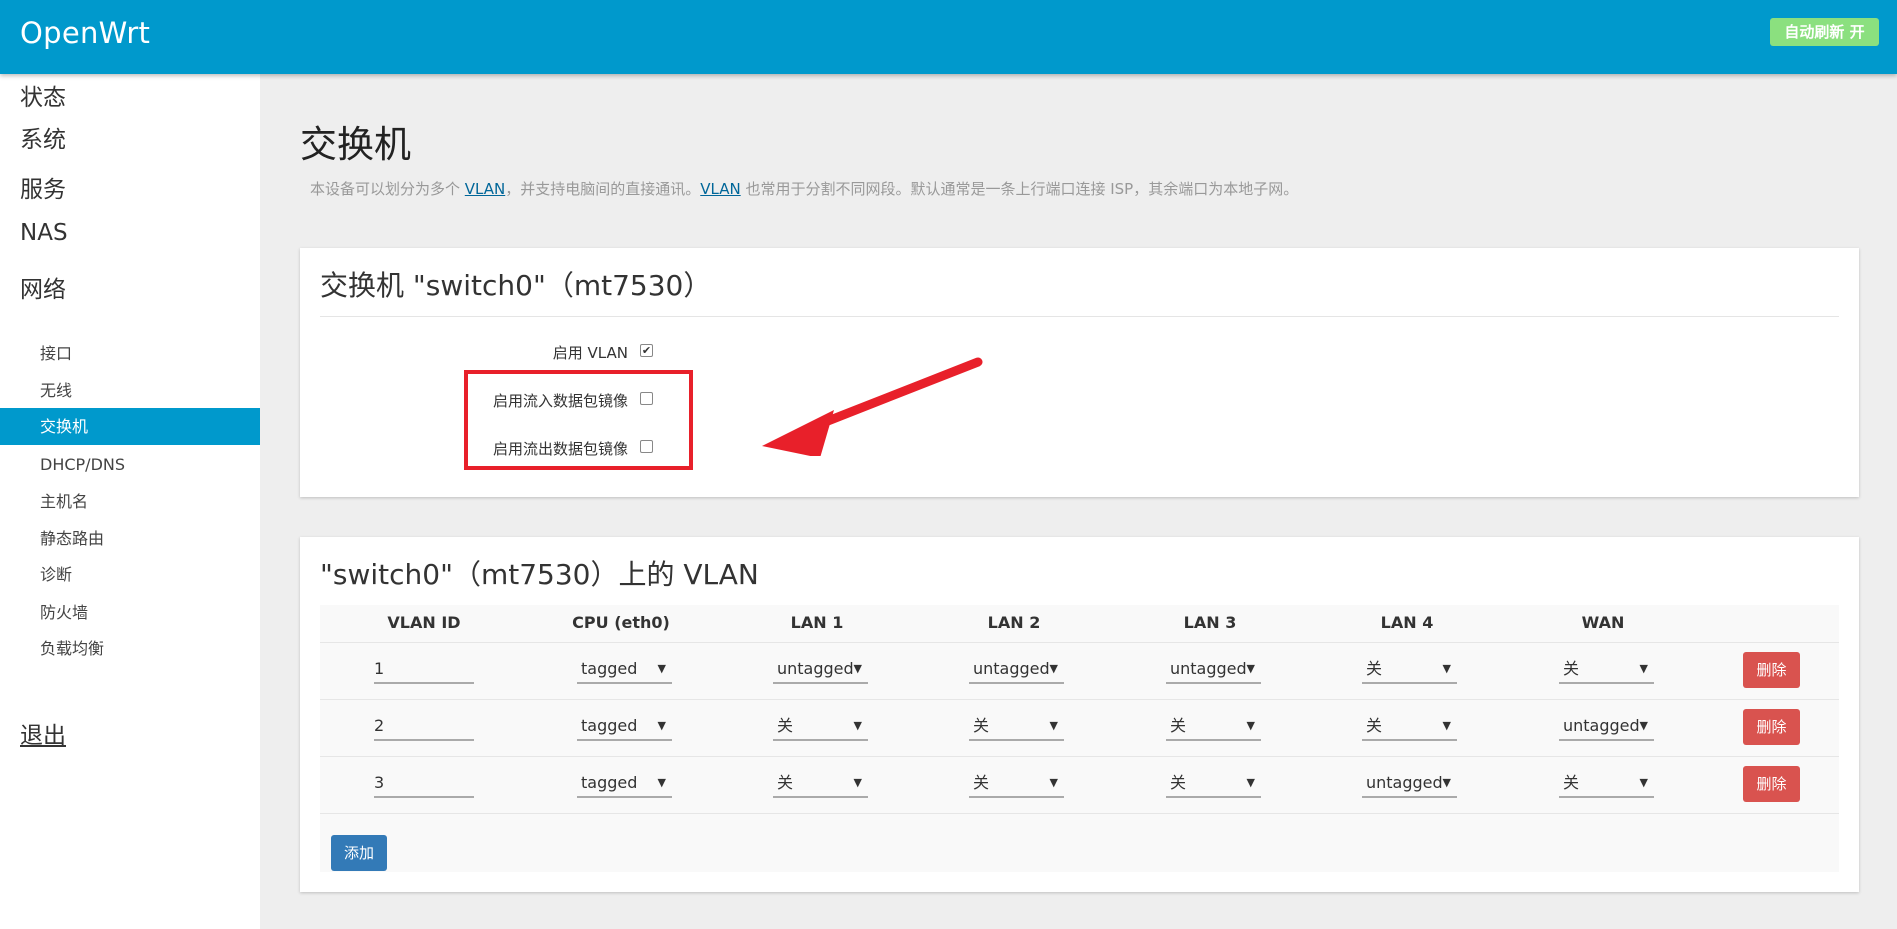  Describe the element at coordinates (1079, 316) in the screenshot. I see `divider` at that location.